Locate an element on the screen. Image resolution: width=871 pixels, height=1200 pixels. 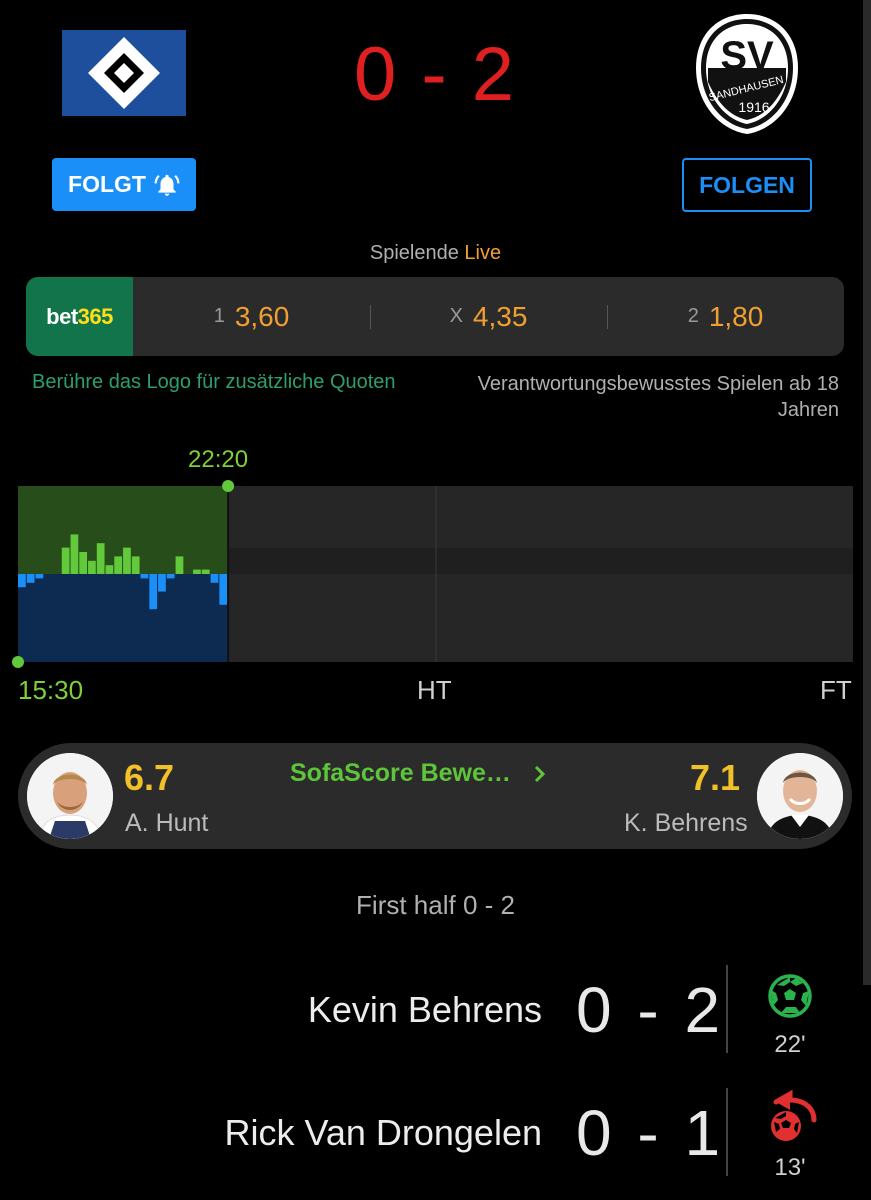
follow-home-button: FOLGT is located at coordinates (124, 184).